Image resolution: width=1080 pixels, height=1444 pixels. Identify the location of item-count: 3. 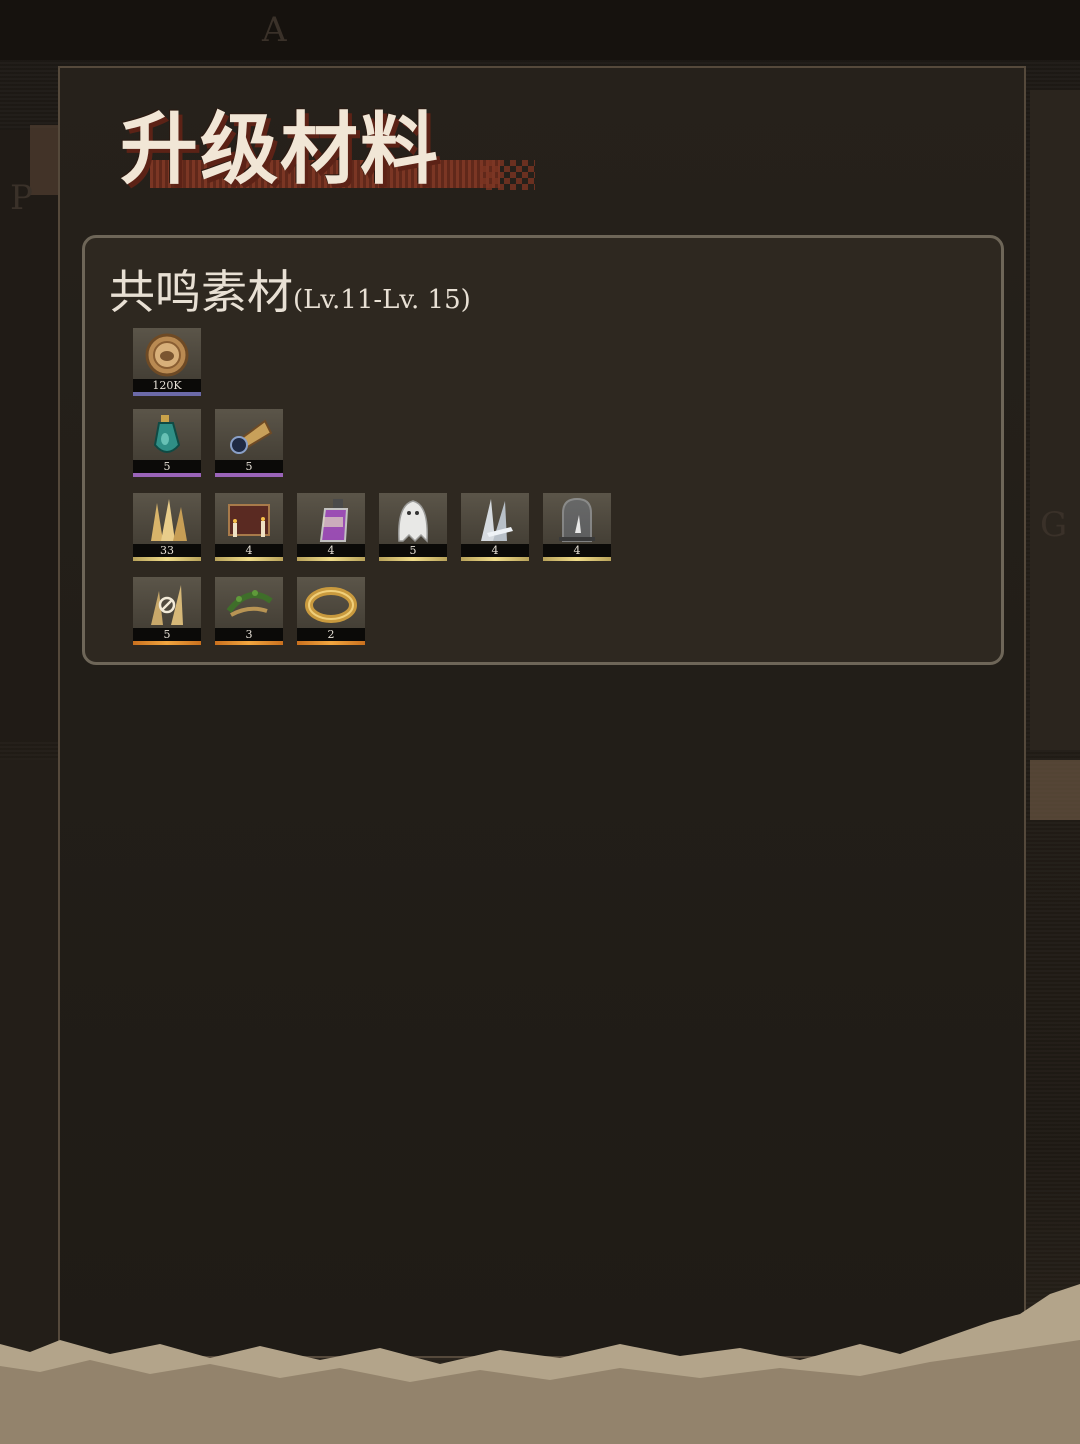
(249, 634).